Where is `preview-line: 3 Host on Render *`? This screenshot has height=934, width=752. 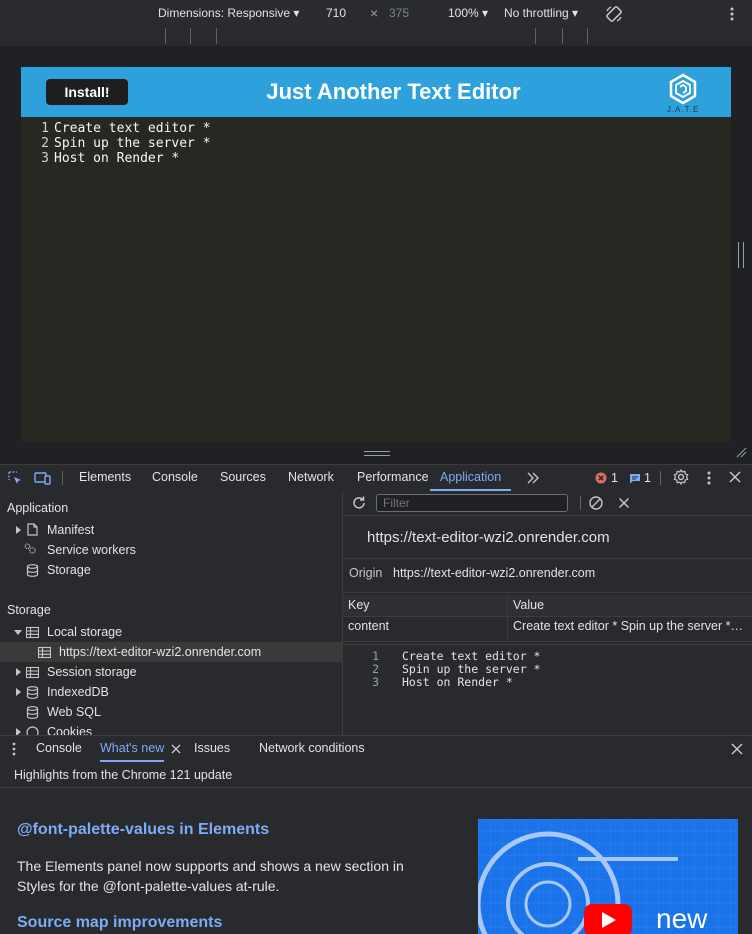
preview-line: 3 Host on Render * is located at coordinates (442, 682).